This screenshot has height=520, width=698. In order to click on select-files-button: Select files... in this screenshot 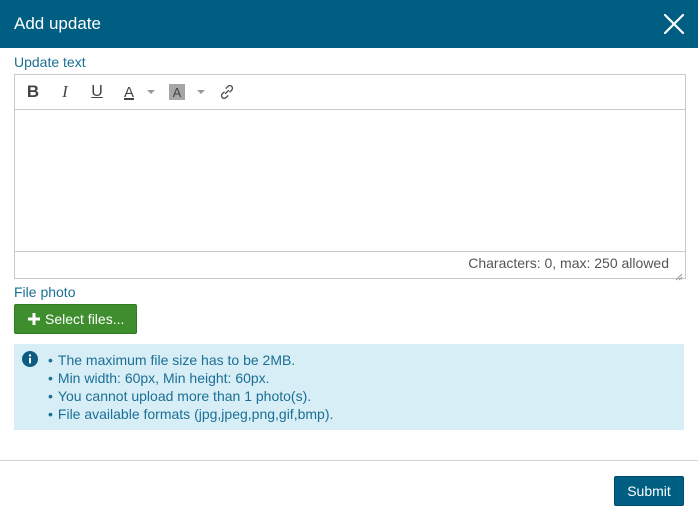, I will do `click(75, 319)`.